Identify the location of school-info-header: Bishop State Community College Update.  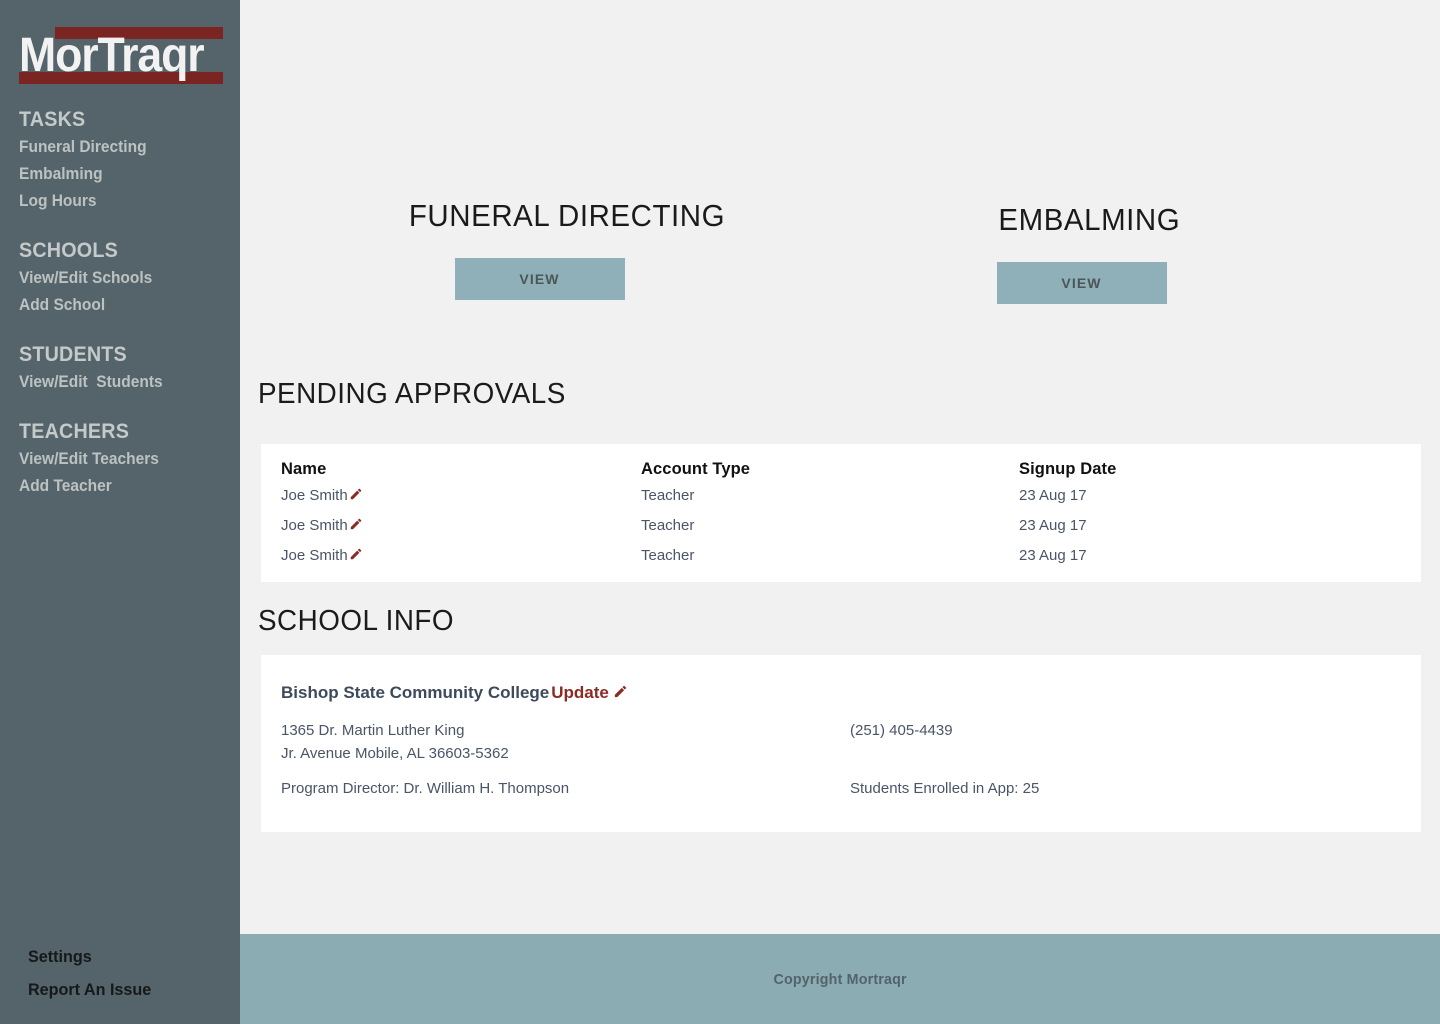
(841, 679).